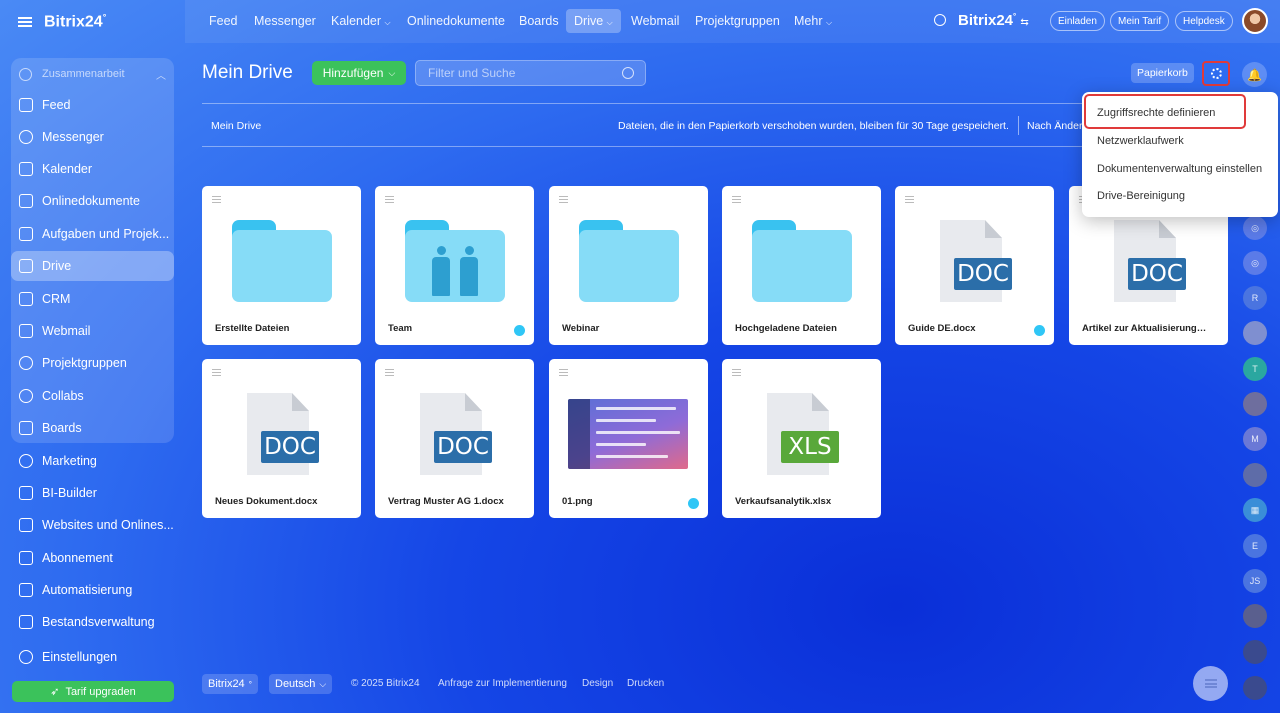  What do you see at coordinates (455, 261) in the screenshot?
I see `team-folder-icon` at bounding box center [455, 261].